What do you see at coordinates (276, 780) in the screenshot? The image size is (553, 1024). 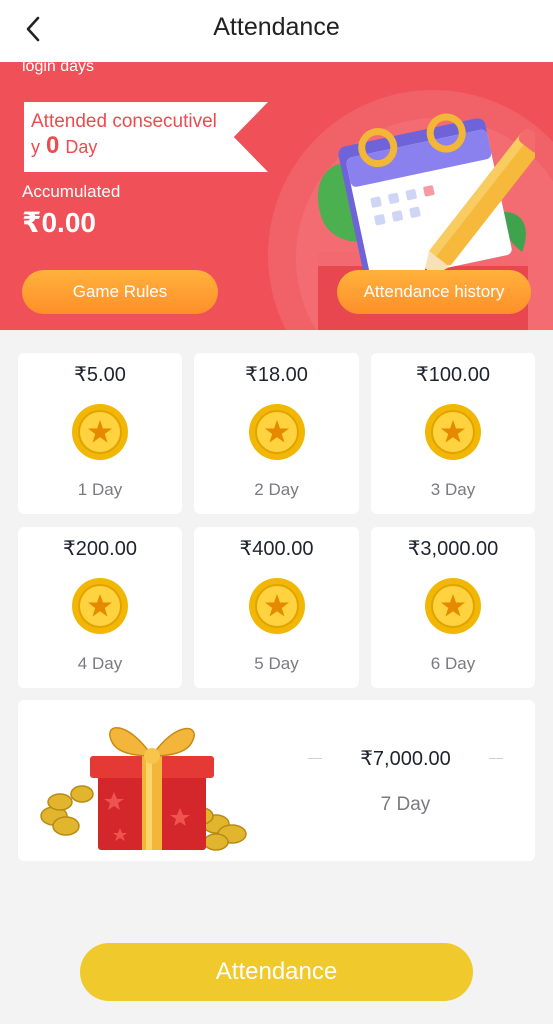 I see `reward-card-day-7: ₹7,000.00 7 Day` at bounding box center [276, 780].